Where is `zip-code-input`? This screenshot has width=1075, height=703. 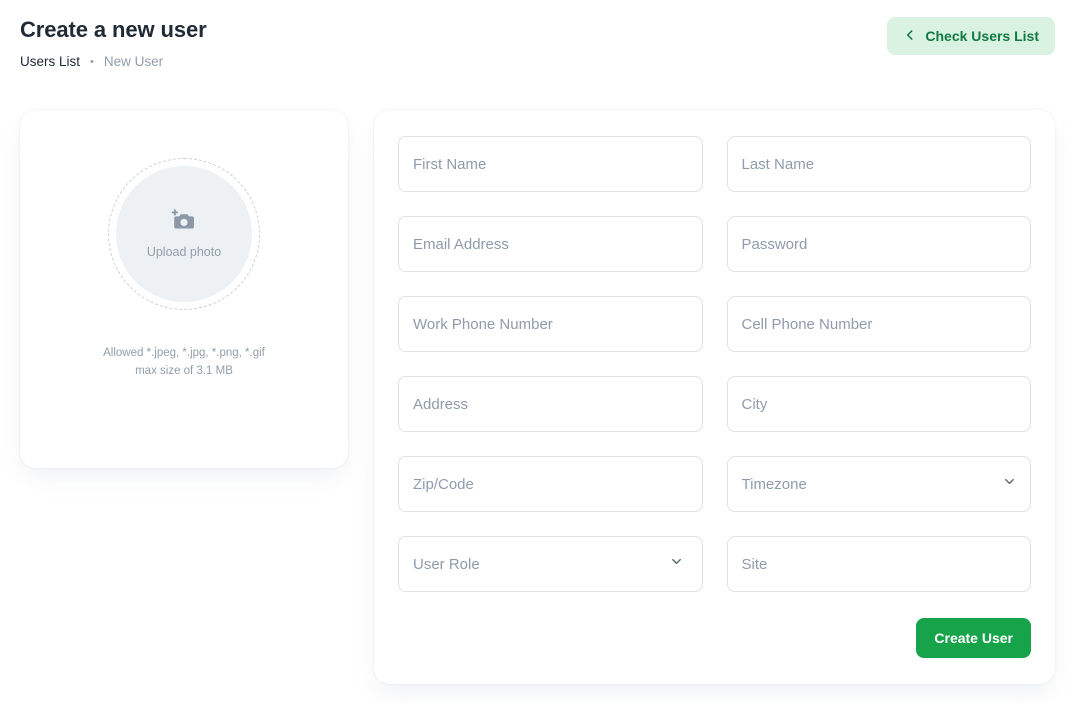 zip-code-input is located at coordinates (550, 484).